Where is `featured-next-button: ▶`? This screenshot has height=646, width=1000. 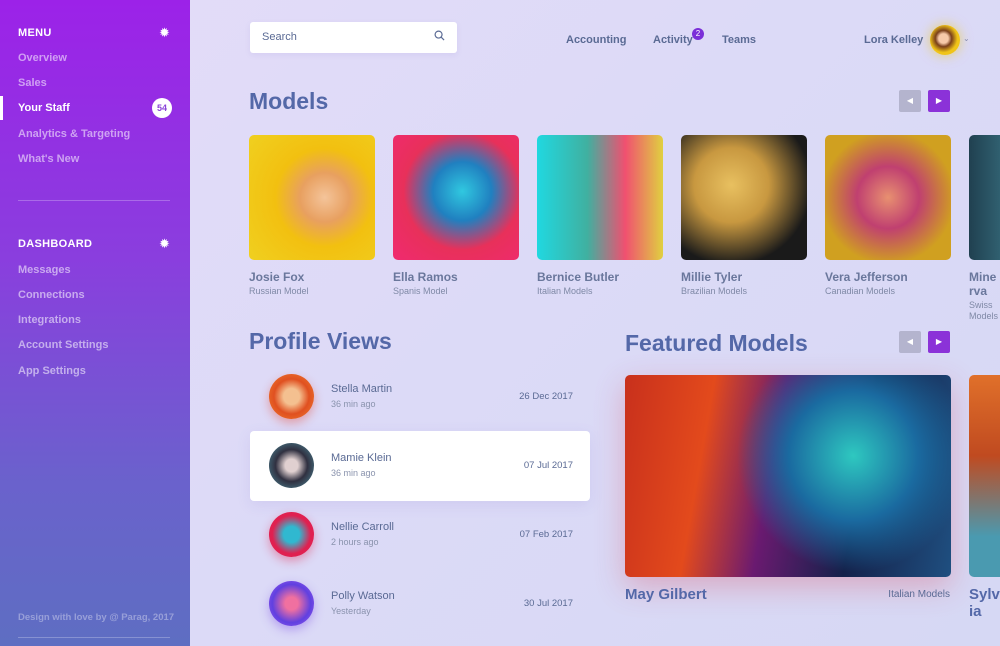
featured-next-button: ▶ is located at coordinates (939, 342).